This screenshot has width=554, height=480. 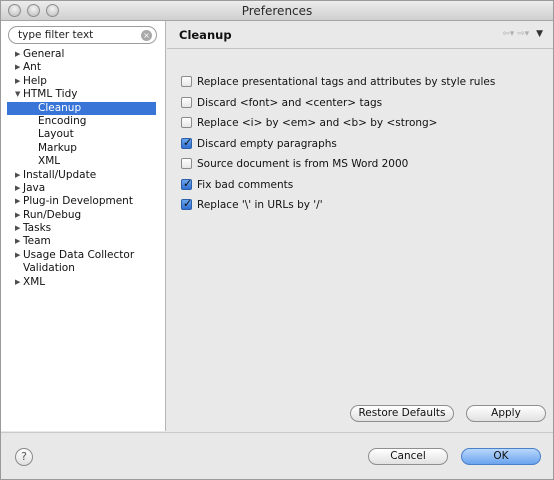 What do you see at coordinates (60, 174) in the screenshot?
I see `tree-item-label: Install/Update` at bounding box center [60, 174].